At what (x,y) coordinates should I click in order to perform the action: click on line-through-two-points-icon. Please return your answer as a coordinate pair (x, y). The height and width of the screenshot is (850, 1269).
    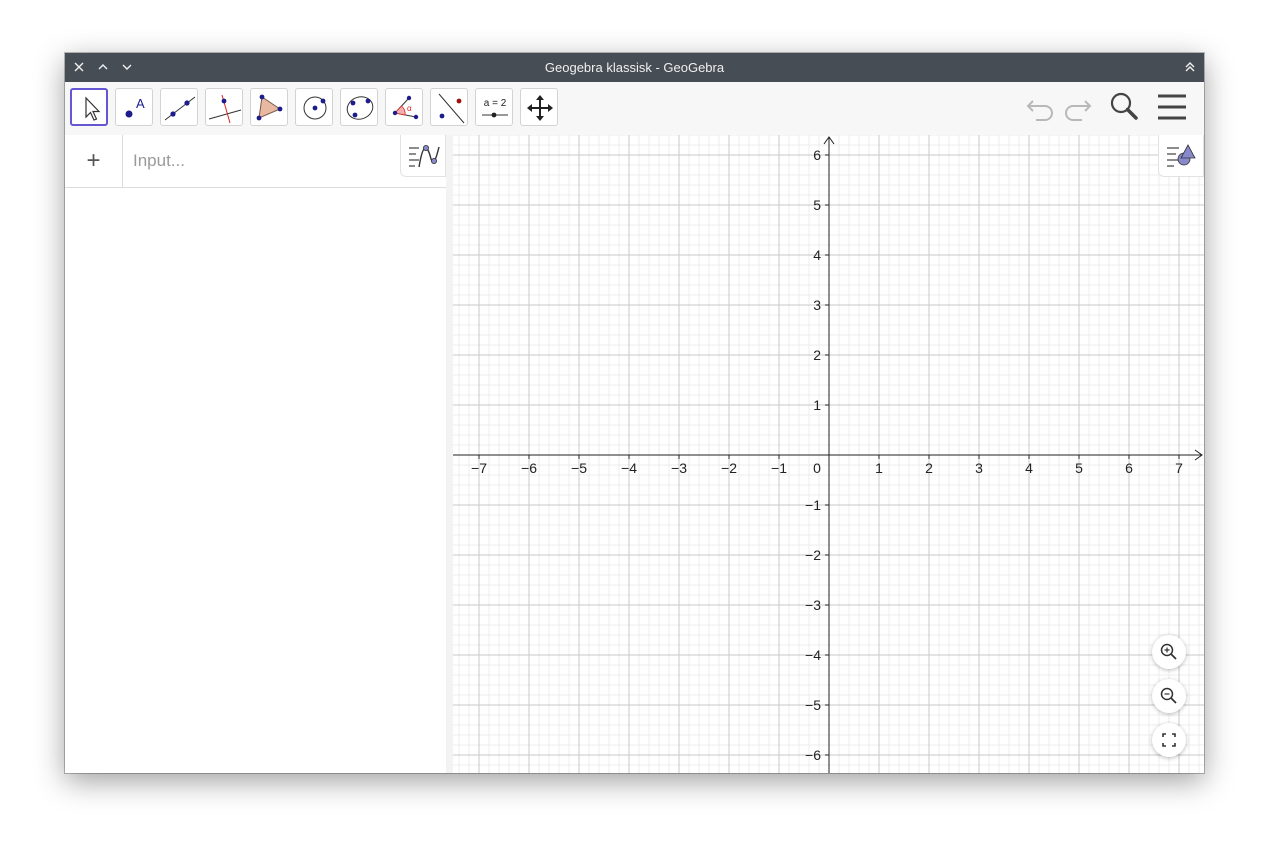
    Looking at the image, I should click on (180, 108).